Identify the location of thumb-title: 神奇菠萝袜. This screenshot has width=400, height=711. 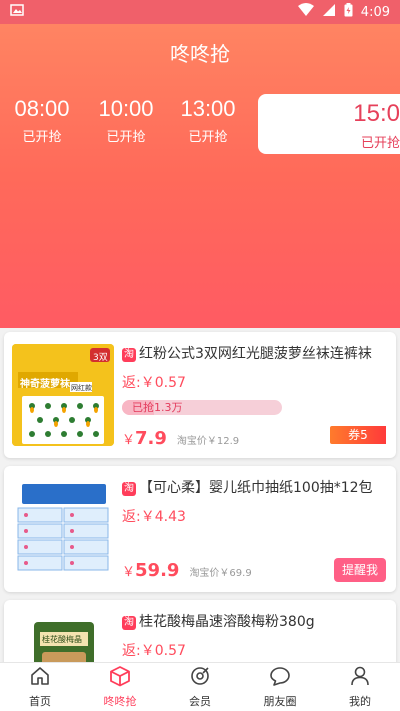
(45, 384).